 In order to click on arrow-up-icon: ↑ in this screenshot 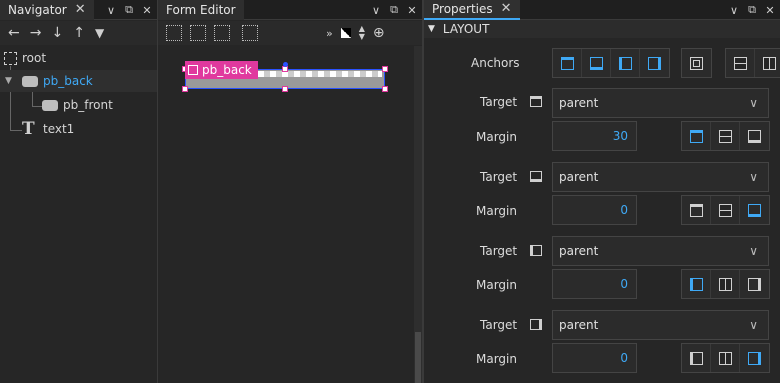, I will do `click(79, 33)`.